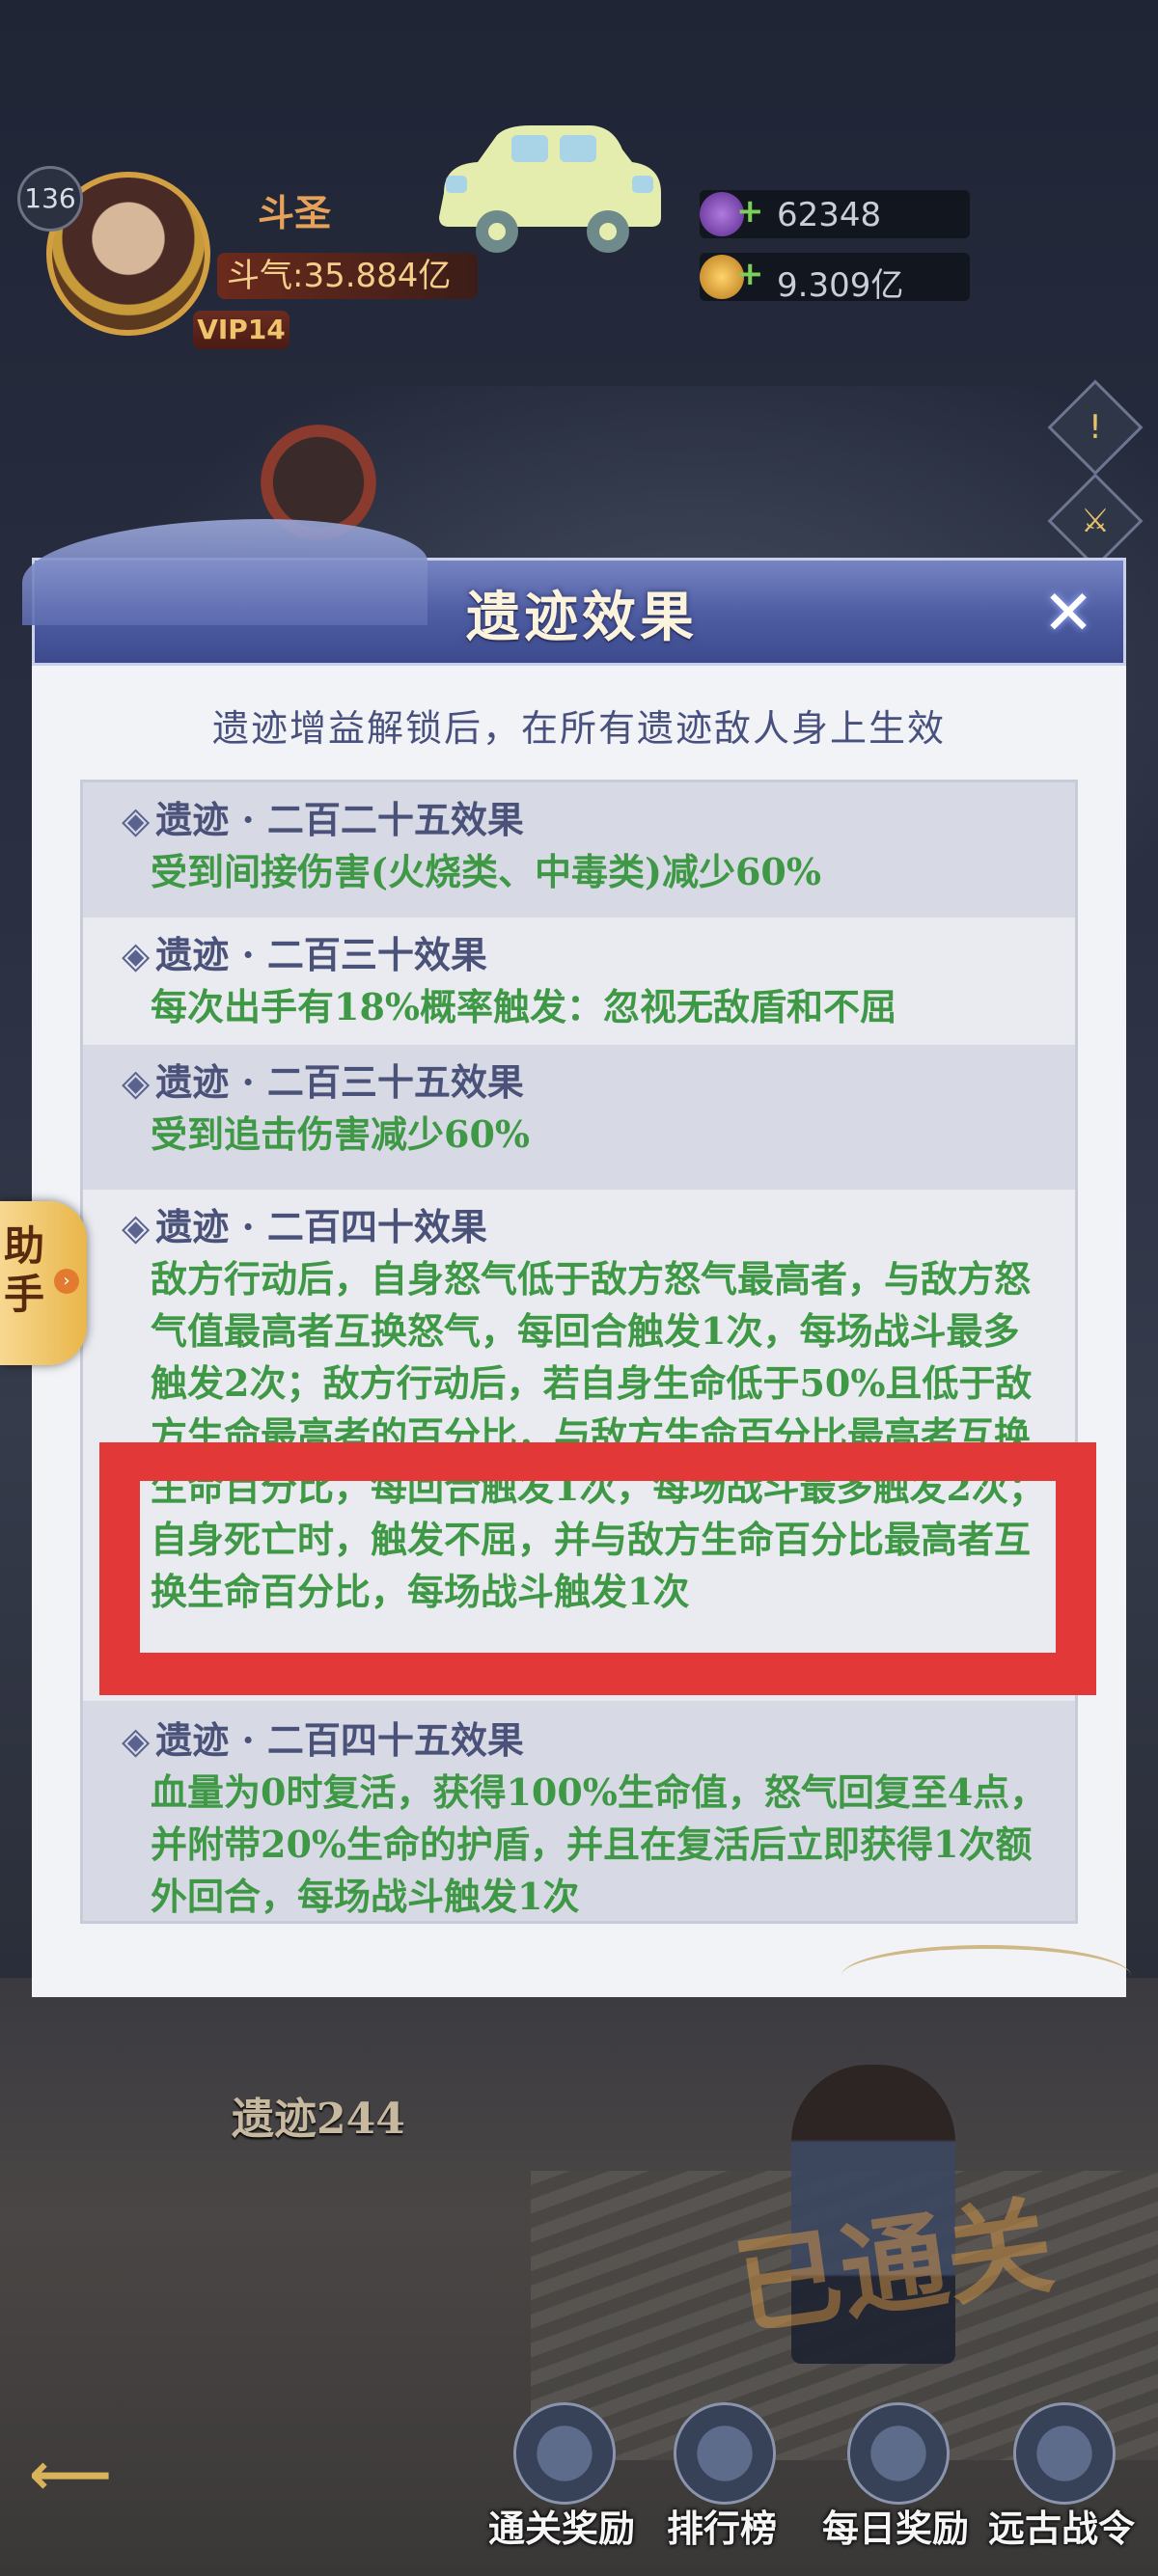 This screenshot has height=2576, width=1158. What do you see at coordinates (986, 1976) in the screenshot?
I see `corner-decoration` at bounding box center [986, 1976].